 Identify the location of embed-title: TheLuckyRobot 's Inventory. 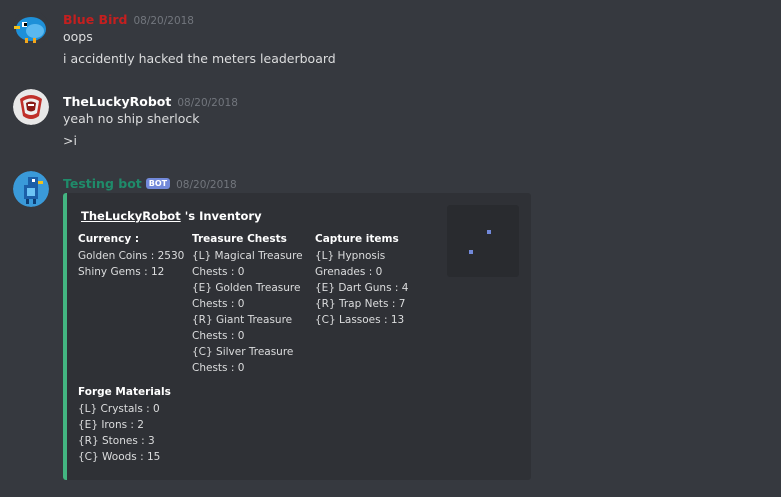
(171, 216).